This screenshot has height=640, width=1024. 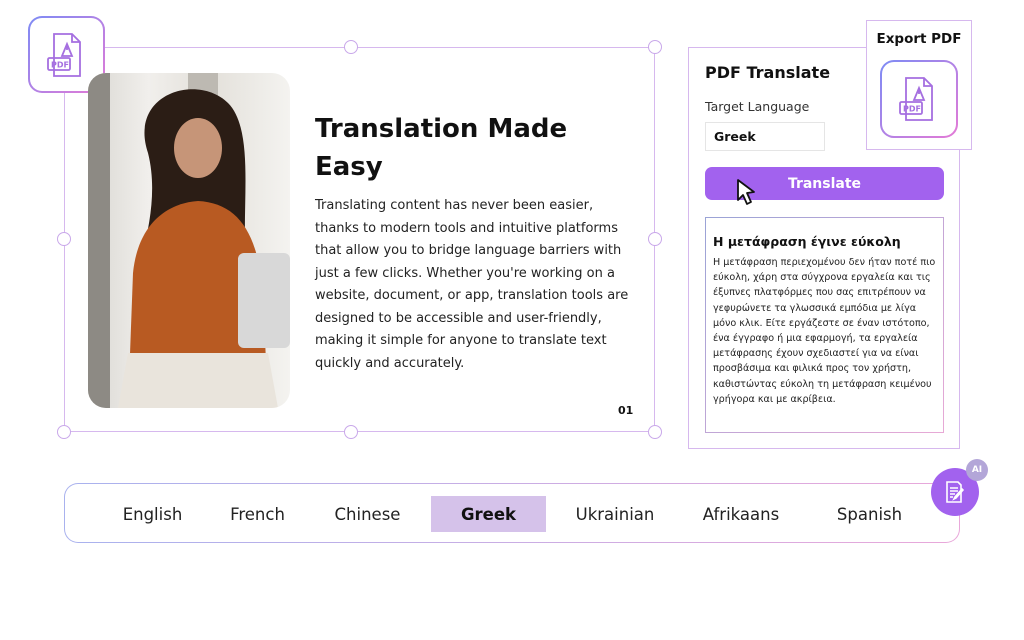 What do you see at coordinates (152, 514) in the screenshot?
I see `language-option-english: English` at bounding box center [152, 514].